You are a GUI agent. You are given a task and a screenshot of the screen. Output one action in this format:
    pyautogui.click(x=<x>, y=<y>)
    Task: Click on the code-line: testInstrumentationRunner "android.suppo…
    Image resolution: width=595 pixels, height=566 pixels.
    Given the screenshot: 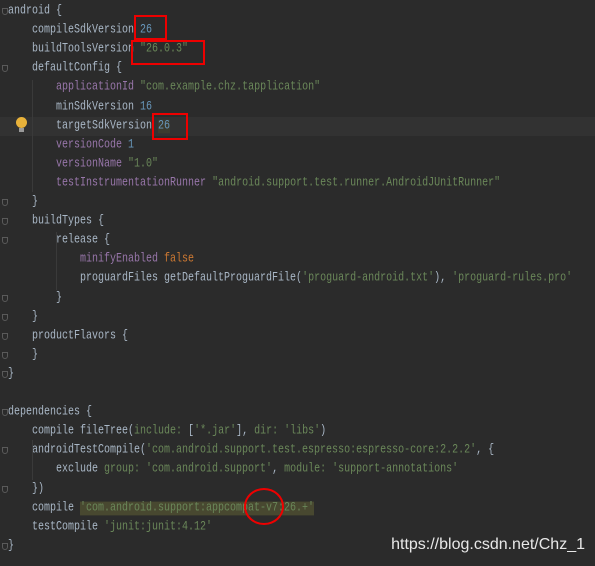 What is the action you would take?
    pyautogui.click(x=297, y=183)
    